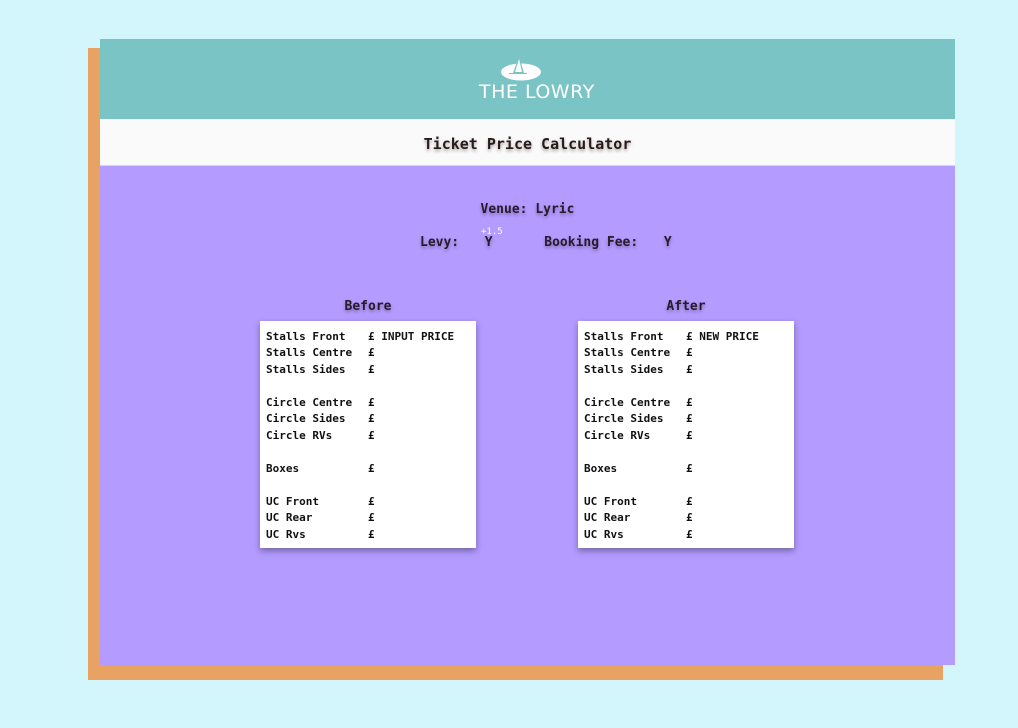 This screenshot has width=1018, height=728. I want to click on after-row-circle-rvs: Circle RVs £, so click(638, 435).